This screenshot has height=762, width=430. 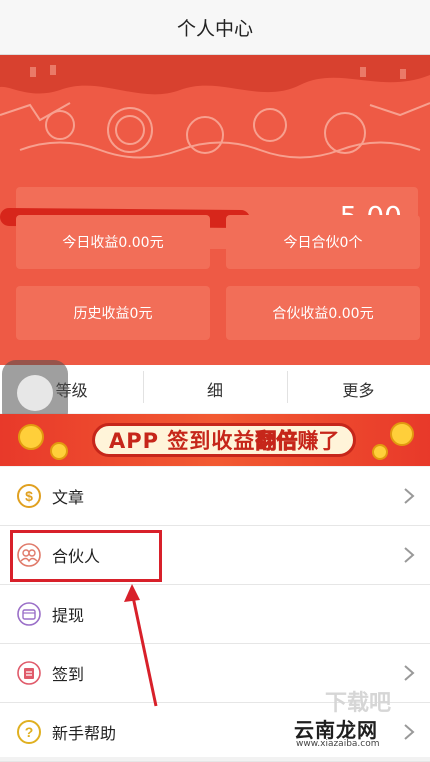 I want to click on festive-banner-decoration, so click(x=215, y=107).